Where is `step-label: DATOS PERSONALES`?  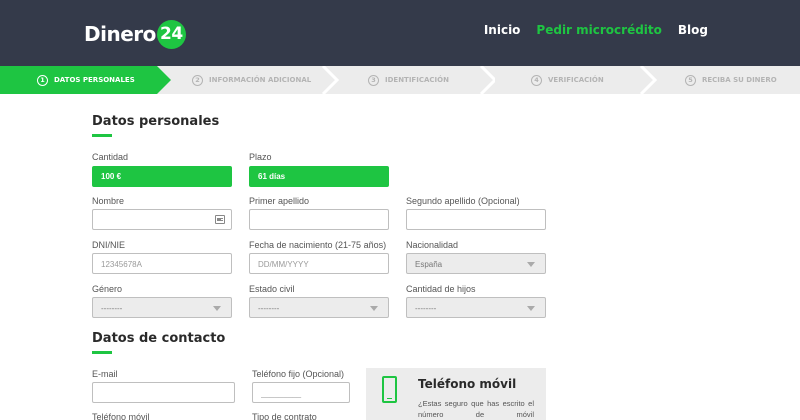 step-label: DATOS PERSONALES is located at coordinates (94, 80).